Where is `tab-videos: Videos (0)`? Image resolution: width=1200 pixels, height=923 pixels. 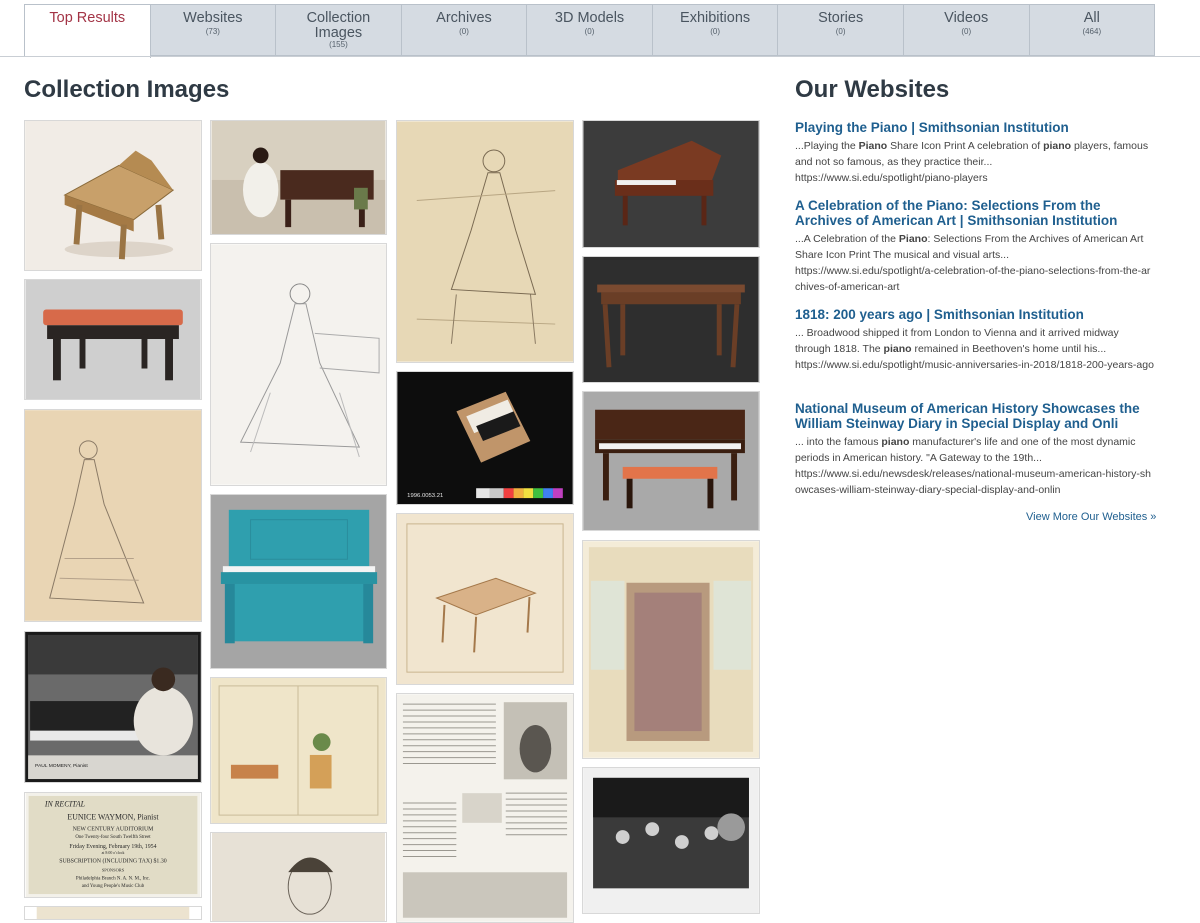
tab-videos: Videos (0) is located at coordinates (967, 30).